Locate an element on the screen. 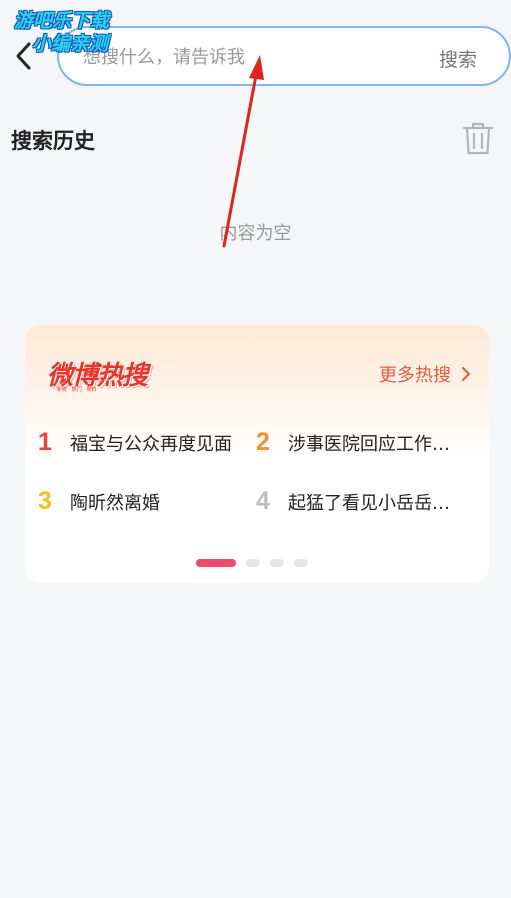 This screenshot has width=511, height=898. hot-rank: 3 is located at coordinates (45, 501).